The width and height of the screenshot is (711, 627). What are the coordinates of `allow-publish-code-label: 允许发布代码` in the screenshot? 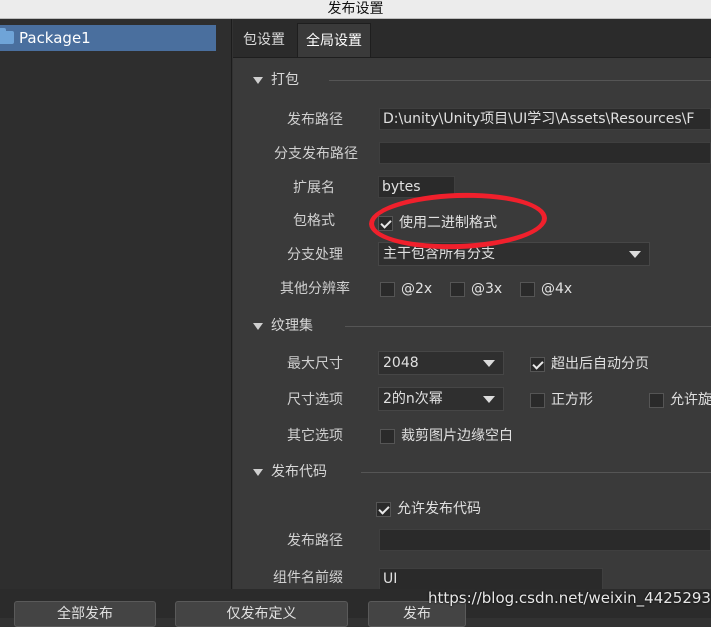 It's located at (439, 509).